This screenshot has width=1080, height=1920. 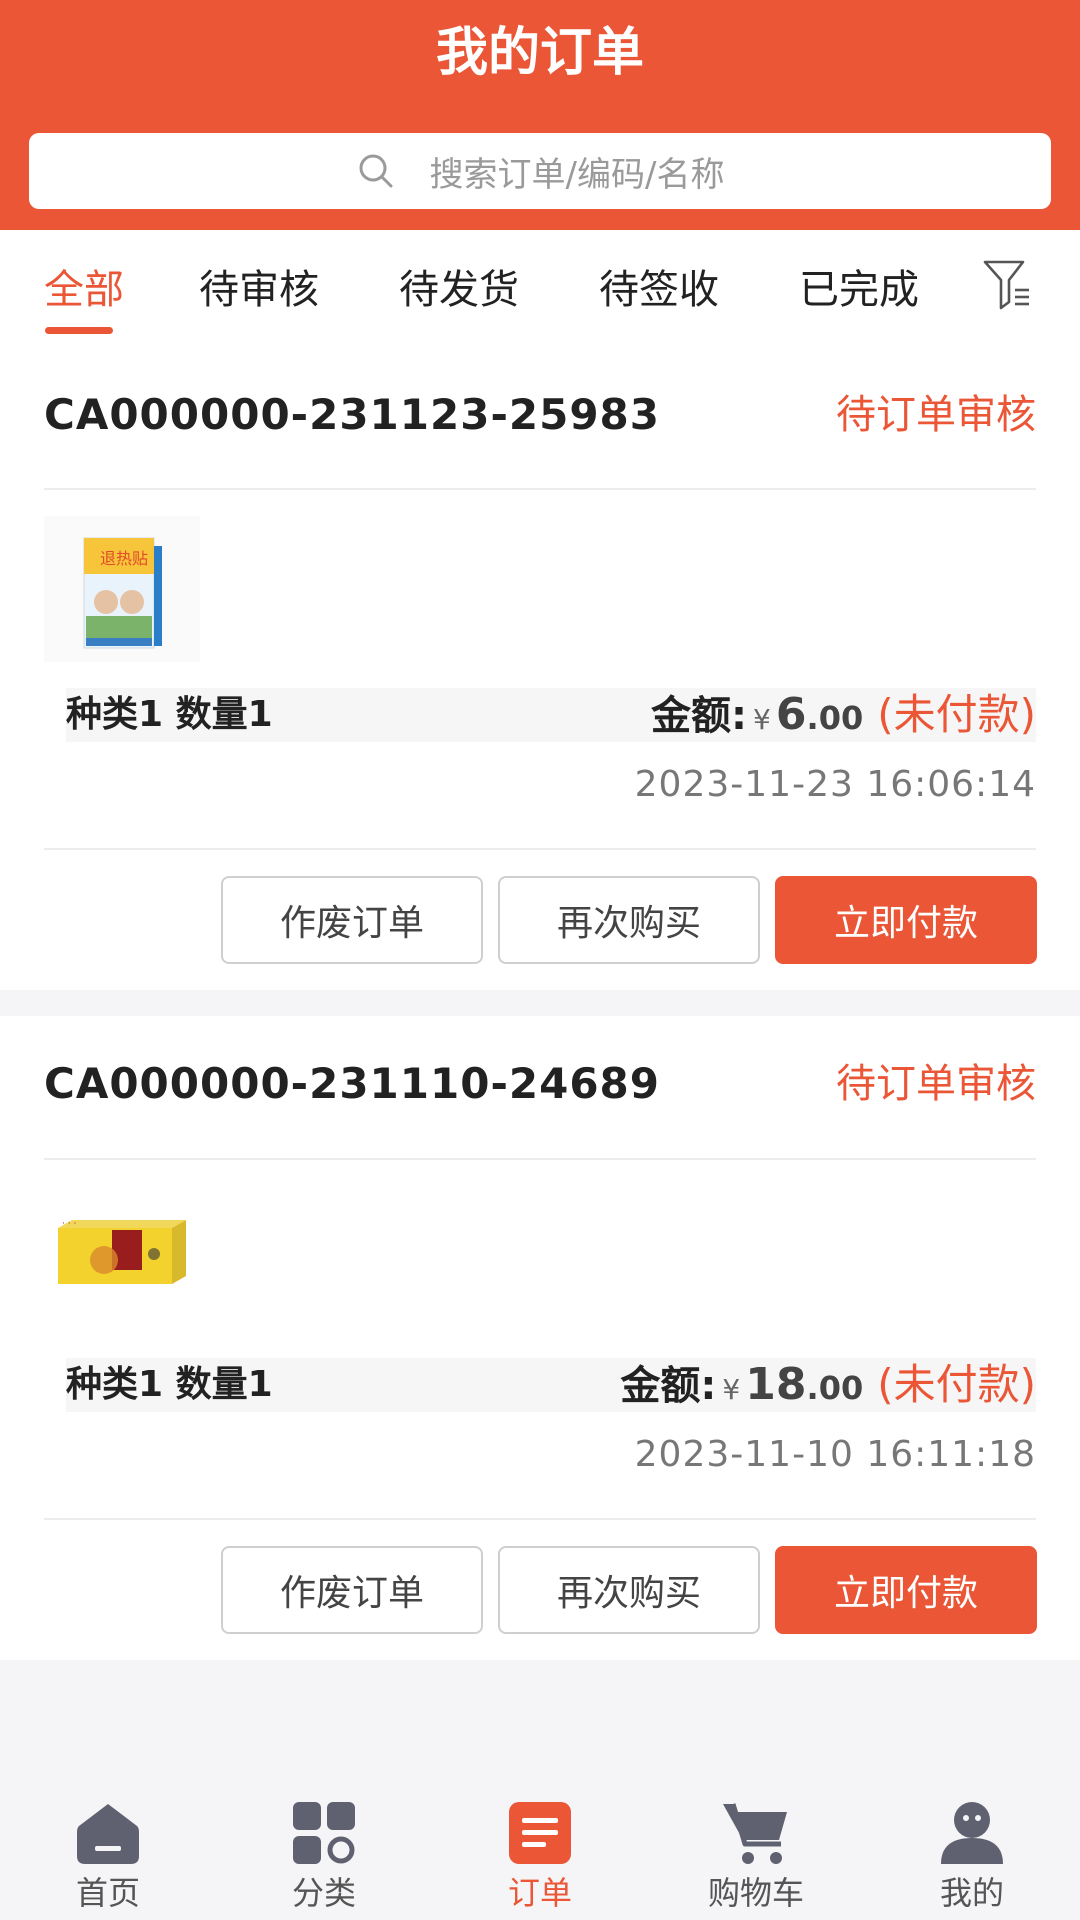 What do you see at coordinates (107, 1893) in the screenshot?
I see `nav-label: 首页` at bounding box center [107, 1893].